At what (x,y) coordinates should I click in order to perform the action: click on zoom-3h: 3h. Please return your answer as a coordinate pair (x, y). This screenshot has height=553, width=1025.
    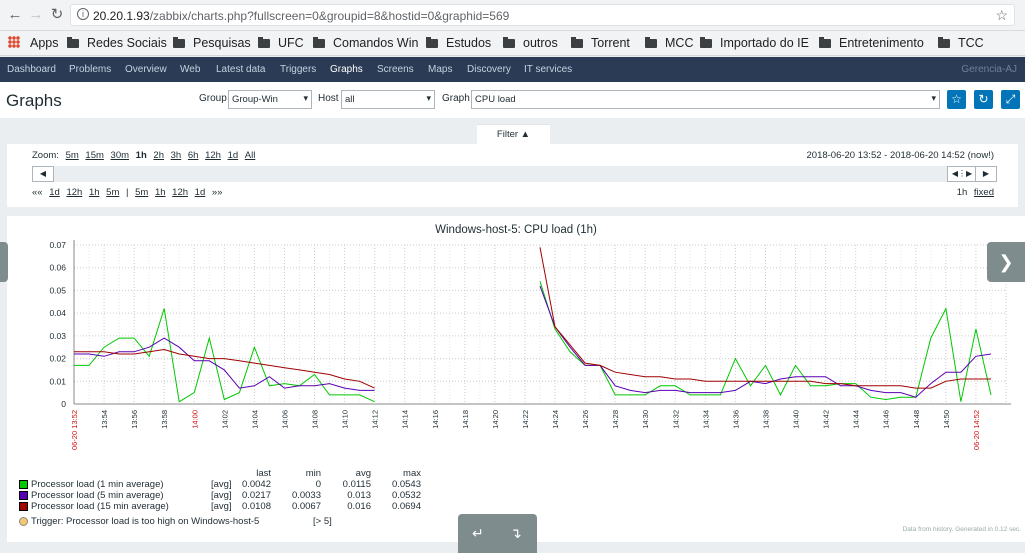
    Looking at the image, I should click on (176, 155).